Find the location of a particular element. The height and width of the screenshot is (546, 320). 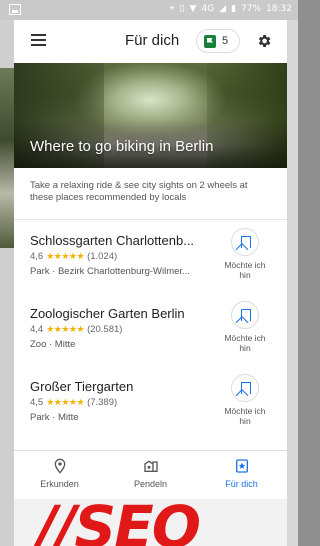

saved-places-button: 5 is located at coordinates (218, 41).